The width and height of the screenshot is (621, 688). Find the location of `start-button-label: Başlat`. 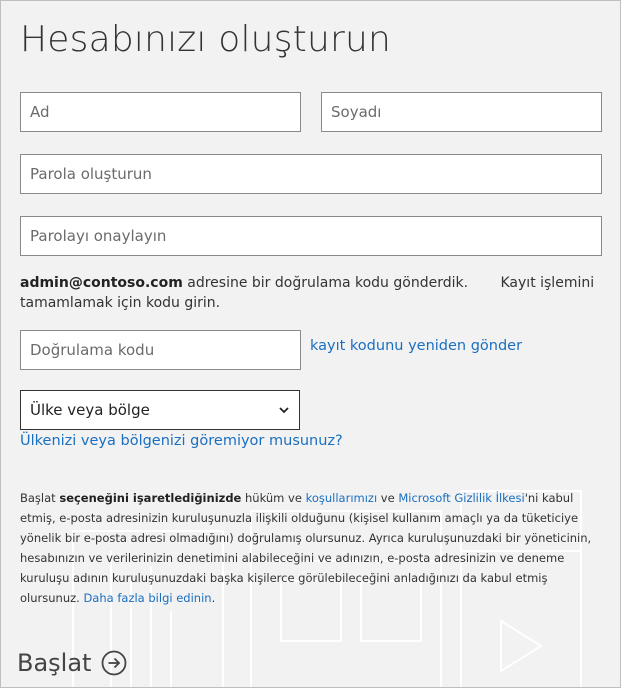

start-button-label: Başlat is located at coordinates (54, 663).